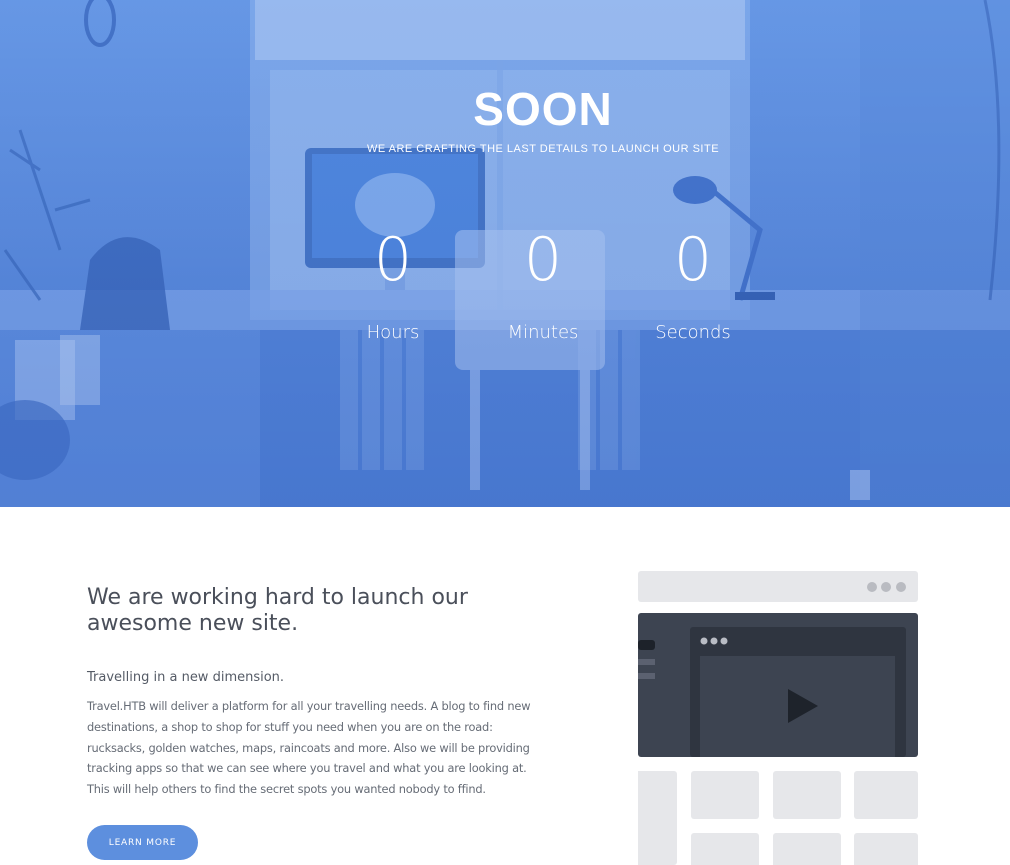  Describe the element at coordinates (693, 332) in the screenshot. I see `countdown-seconds-label: Seconds` at that location.